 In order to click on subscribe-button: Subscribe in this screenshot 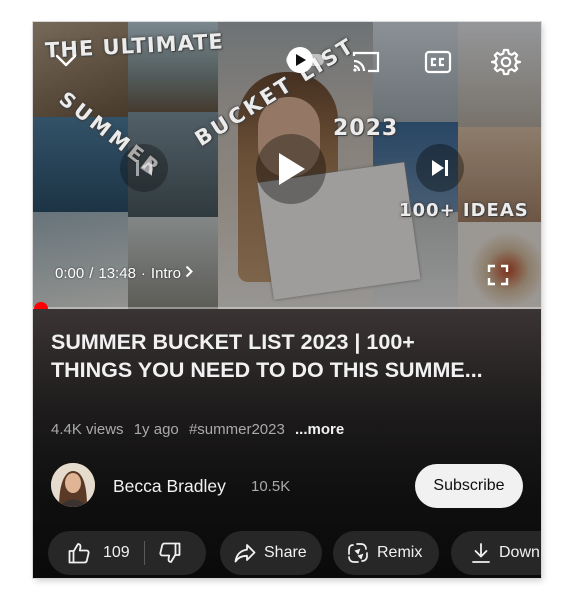, I will do `click(469, 486)`.